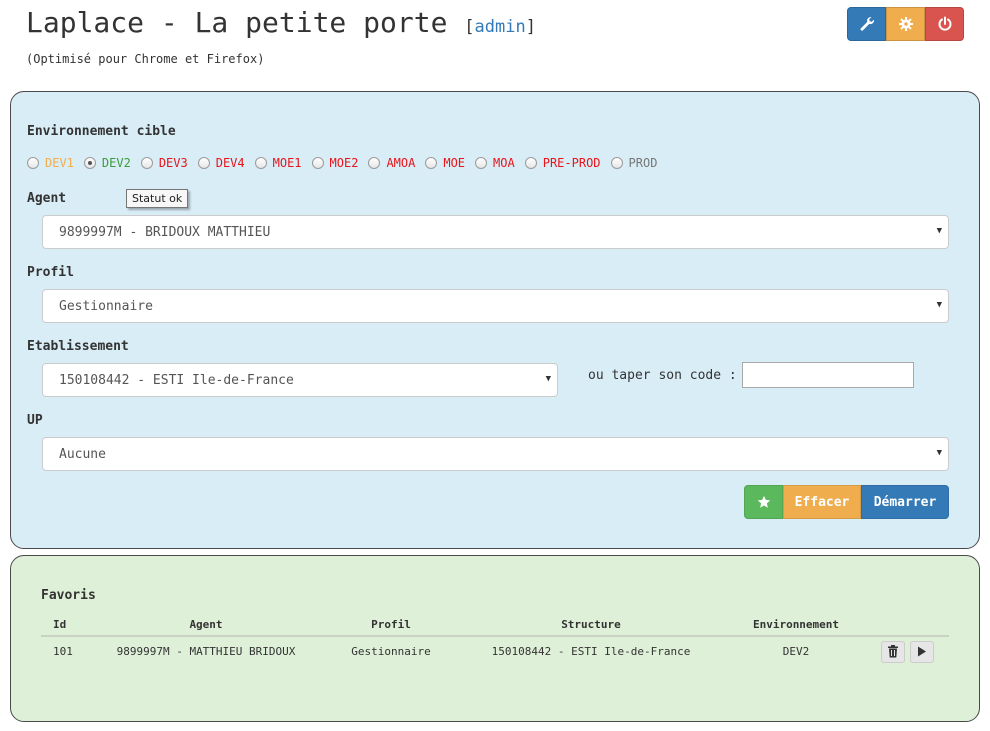  Describe the element at coordinates (59, 163) in the screenshot. I see `env-label-dev1: DEV1` at that location.